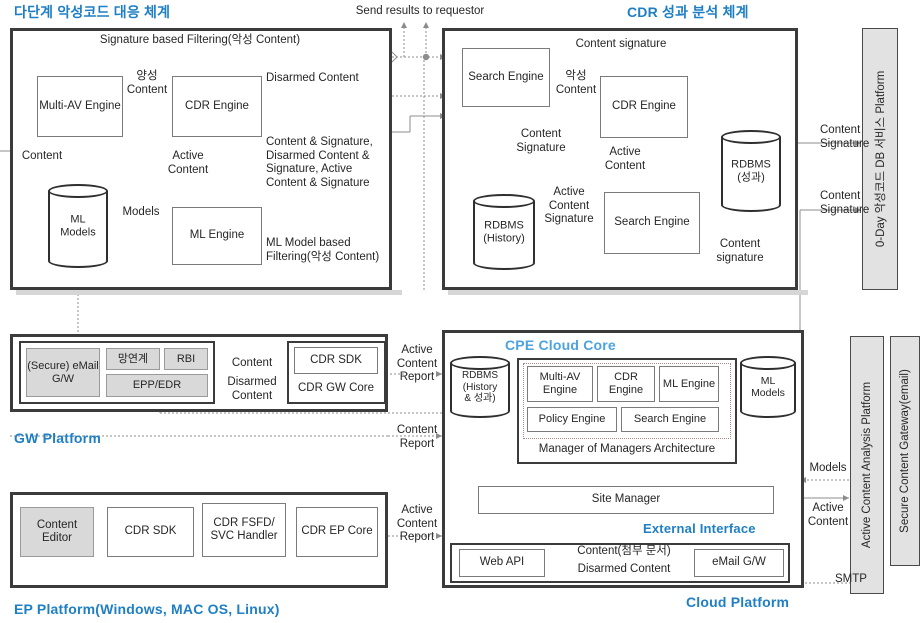 The height and width of the screenshot is (623, 924). Describe the element at coordinates (560, 345) in the screenshot. I see `page-title-cpe-cloud-core: CPE Cloud Core` at that location.